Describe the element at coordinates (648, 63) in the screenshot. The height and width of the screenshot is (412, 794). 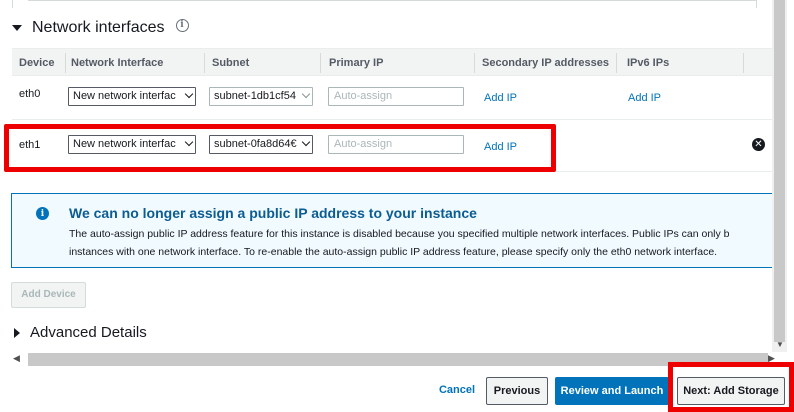
I see `column-header-ipv6: IPv6 IPs` at that location.